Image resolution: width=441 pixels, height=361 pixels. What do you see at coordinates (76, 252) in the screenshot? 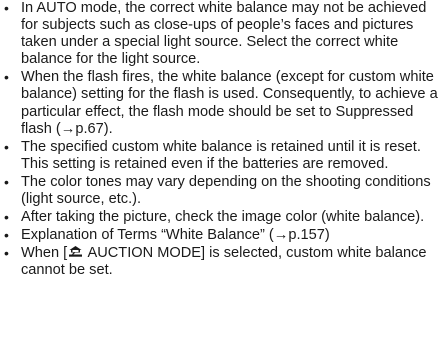
I see `auction-mode-icon` at bounding box center [76, 252].